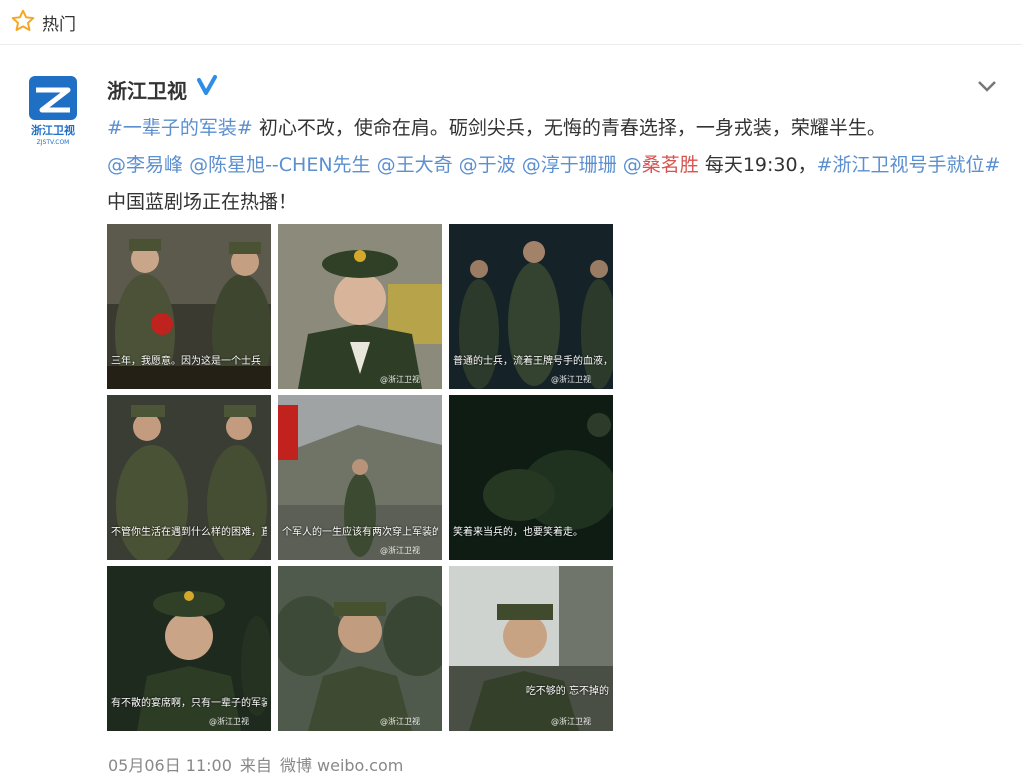  I want to click on chevron-down-icon, so click(987, 86).